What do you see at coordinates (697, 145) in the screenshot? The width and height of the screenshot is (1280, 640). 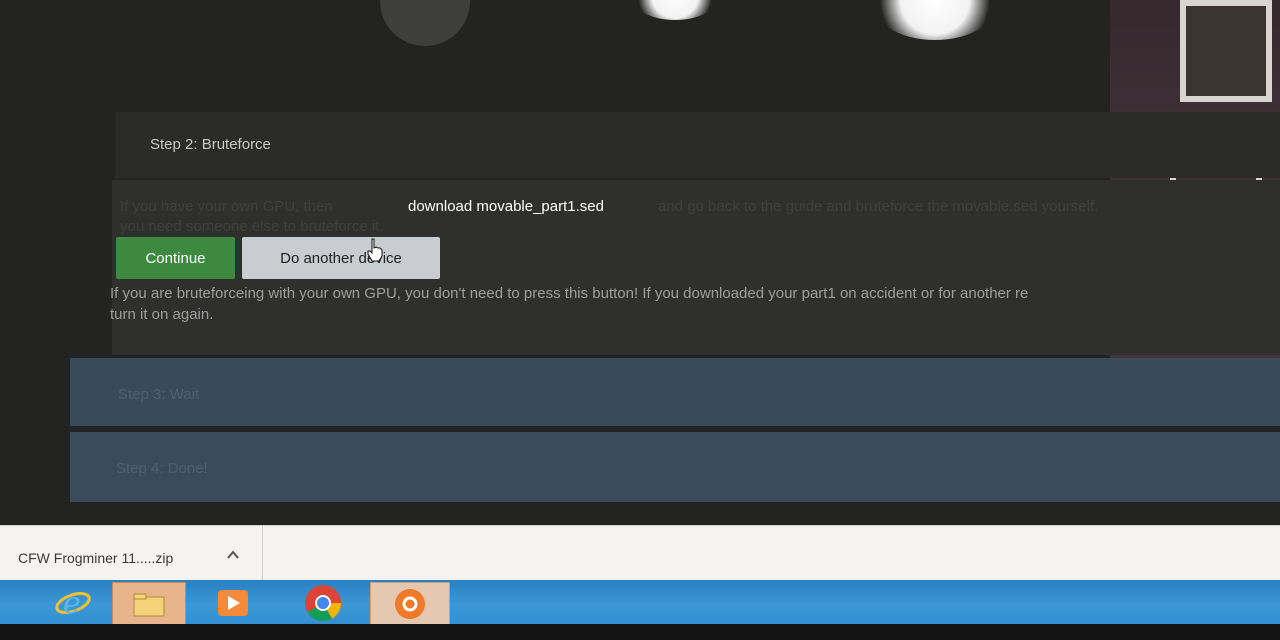 I see `step2-header` at bounding box center [697, 145].